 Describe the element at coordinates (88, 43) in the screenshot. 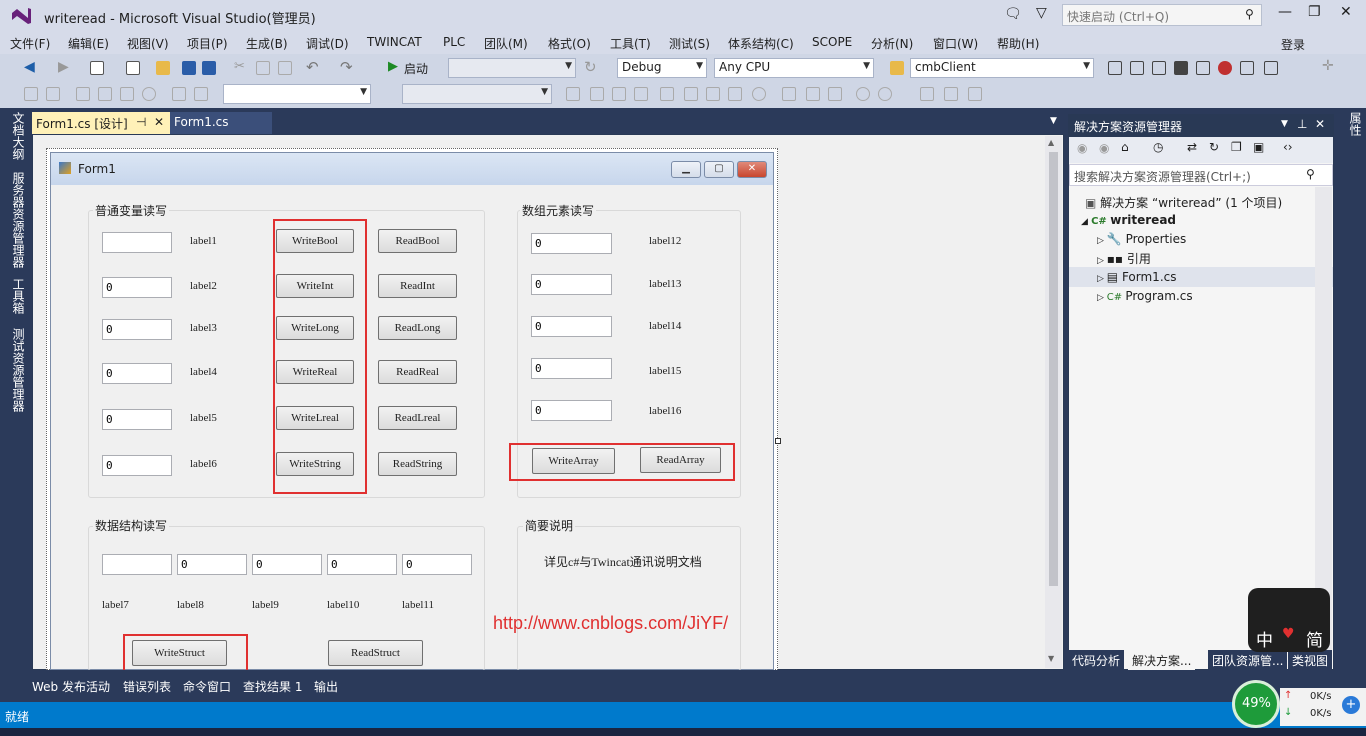

I see `menu-edit: 编辑(E)` at that location.